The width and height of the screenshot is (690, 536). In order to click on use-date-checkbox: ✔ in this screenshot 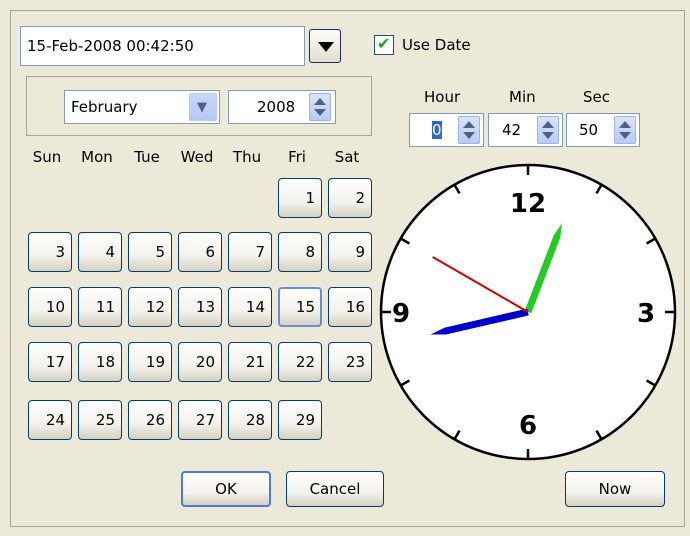, I will do `click(384, 45)`.